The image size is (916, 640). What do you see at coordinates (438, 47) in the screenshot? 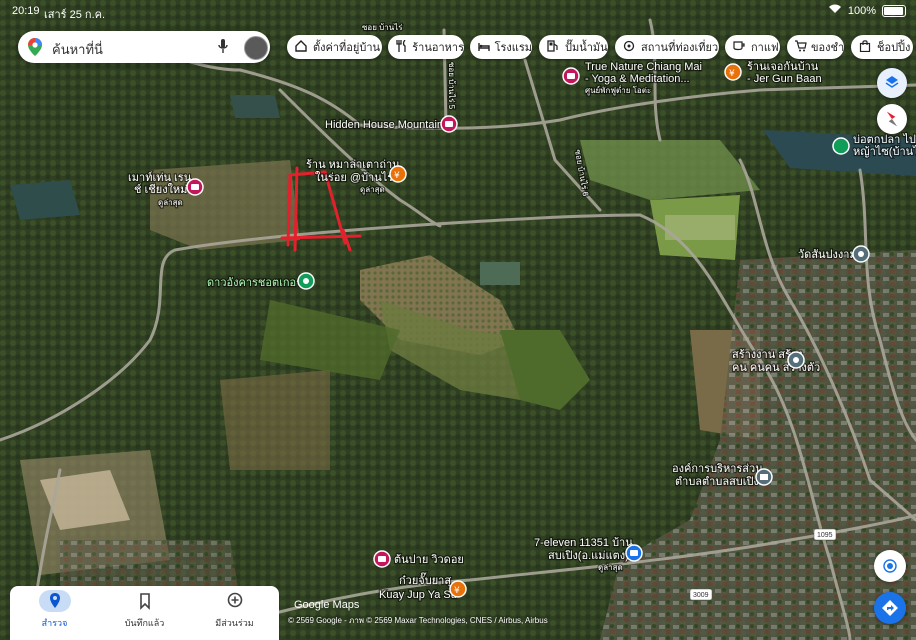
I see `chip-label: ร้านอาหาร` at bounding box center [438, 47].